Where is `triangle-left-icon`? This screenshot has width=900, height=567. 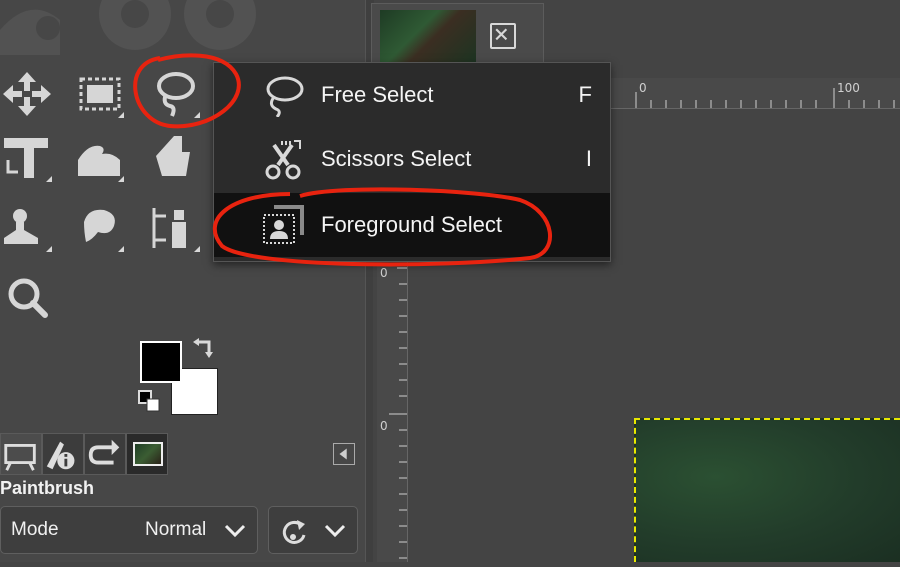 triangle-left-icon is located at coordinates (343, 454).